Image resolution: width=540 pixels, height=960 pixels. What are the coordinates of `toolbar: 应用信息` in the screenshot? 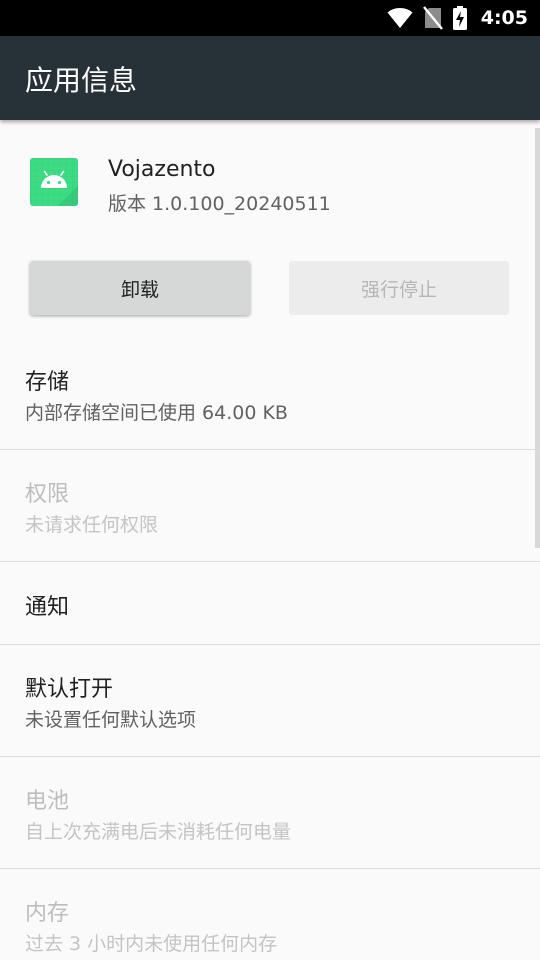 It's located at (270, 78).